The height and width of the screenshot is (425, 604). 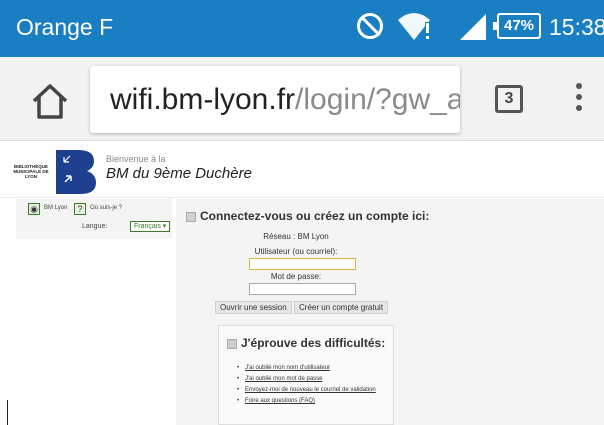 I want to click on battery-icon: 47%, so click(x=517, y=26).